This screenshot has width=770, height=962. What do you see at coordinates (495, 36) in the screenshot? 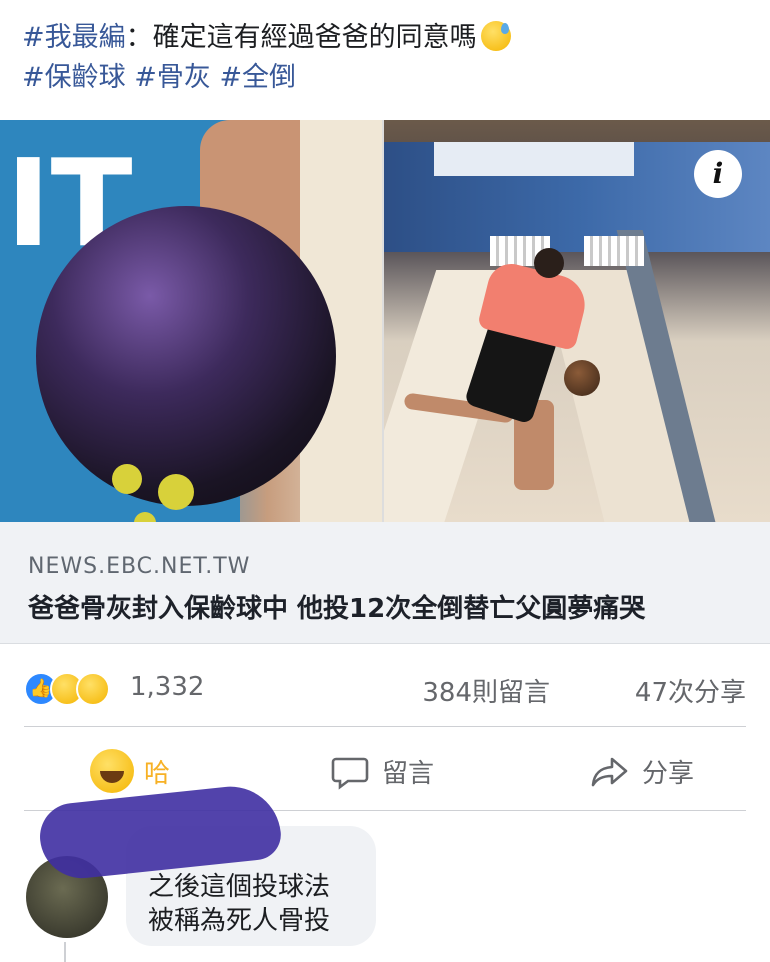
I see `sweat-smile-emoji-icon` at bounding box center [495, 36].